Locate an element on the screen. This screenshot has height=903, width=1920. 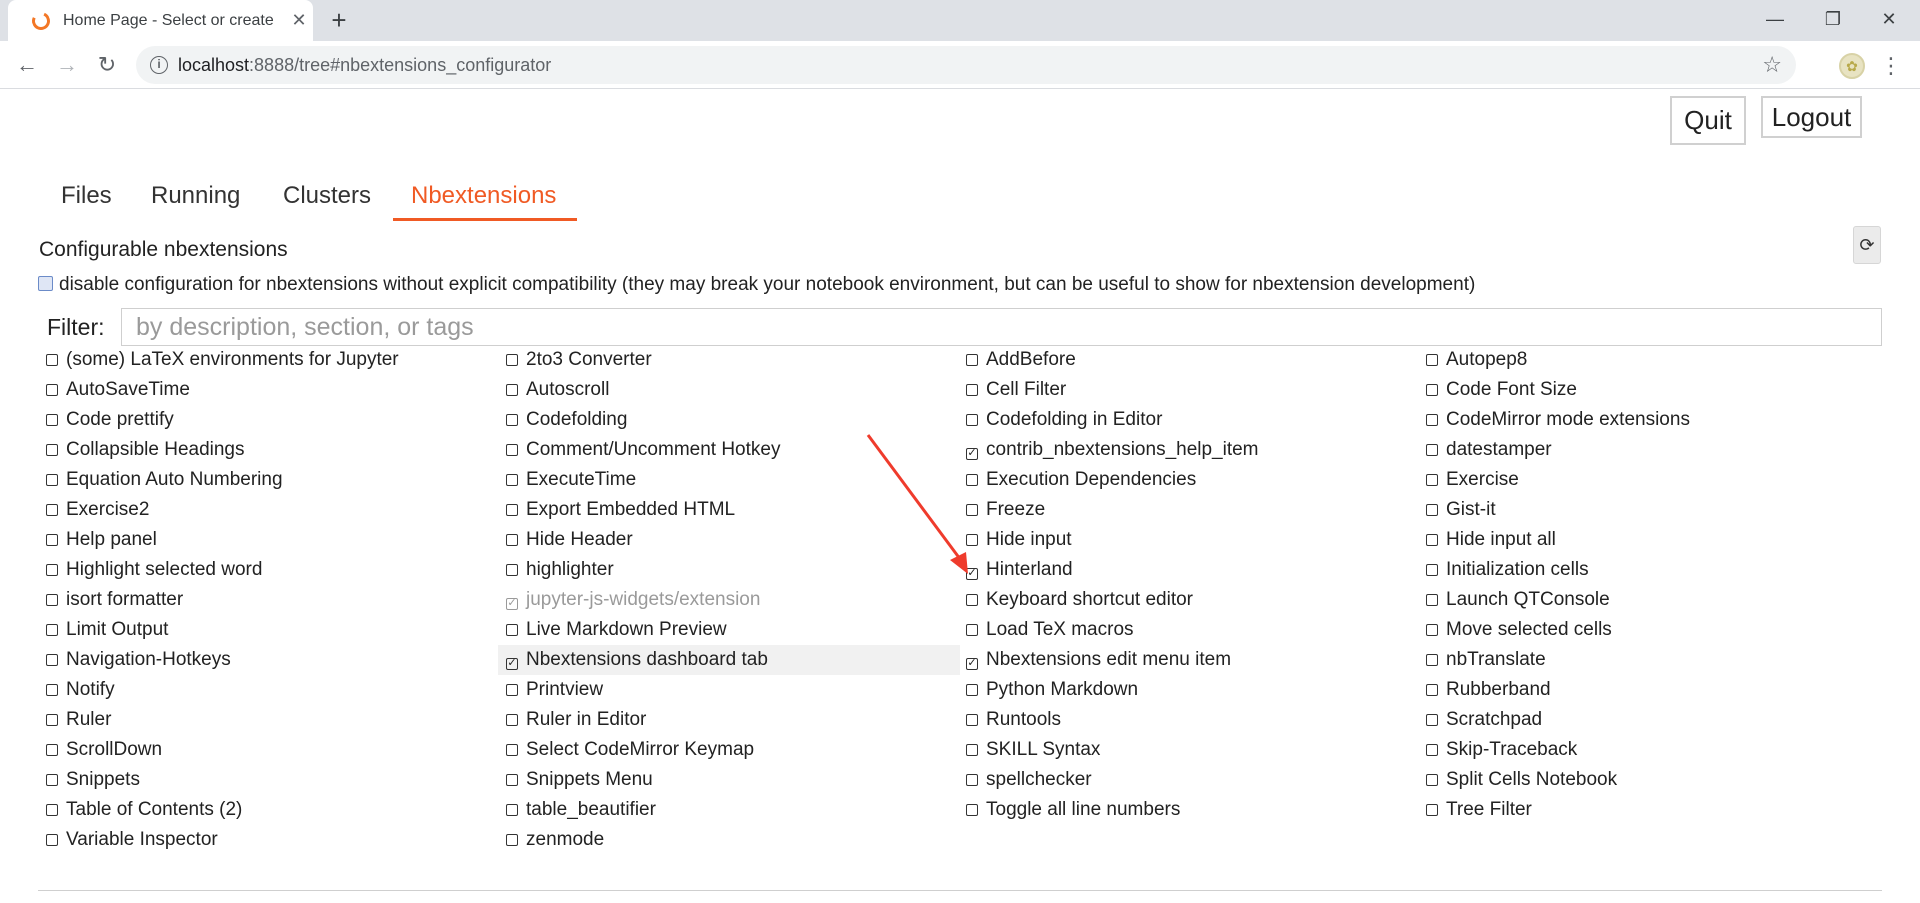
reload-icon: ↻ is located at coordinates (107, 65).